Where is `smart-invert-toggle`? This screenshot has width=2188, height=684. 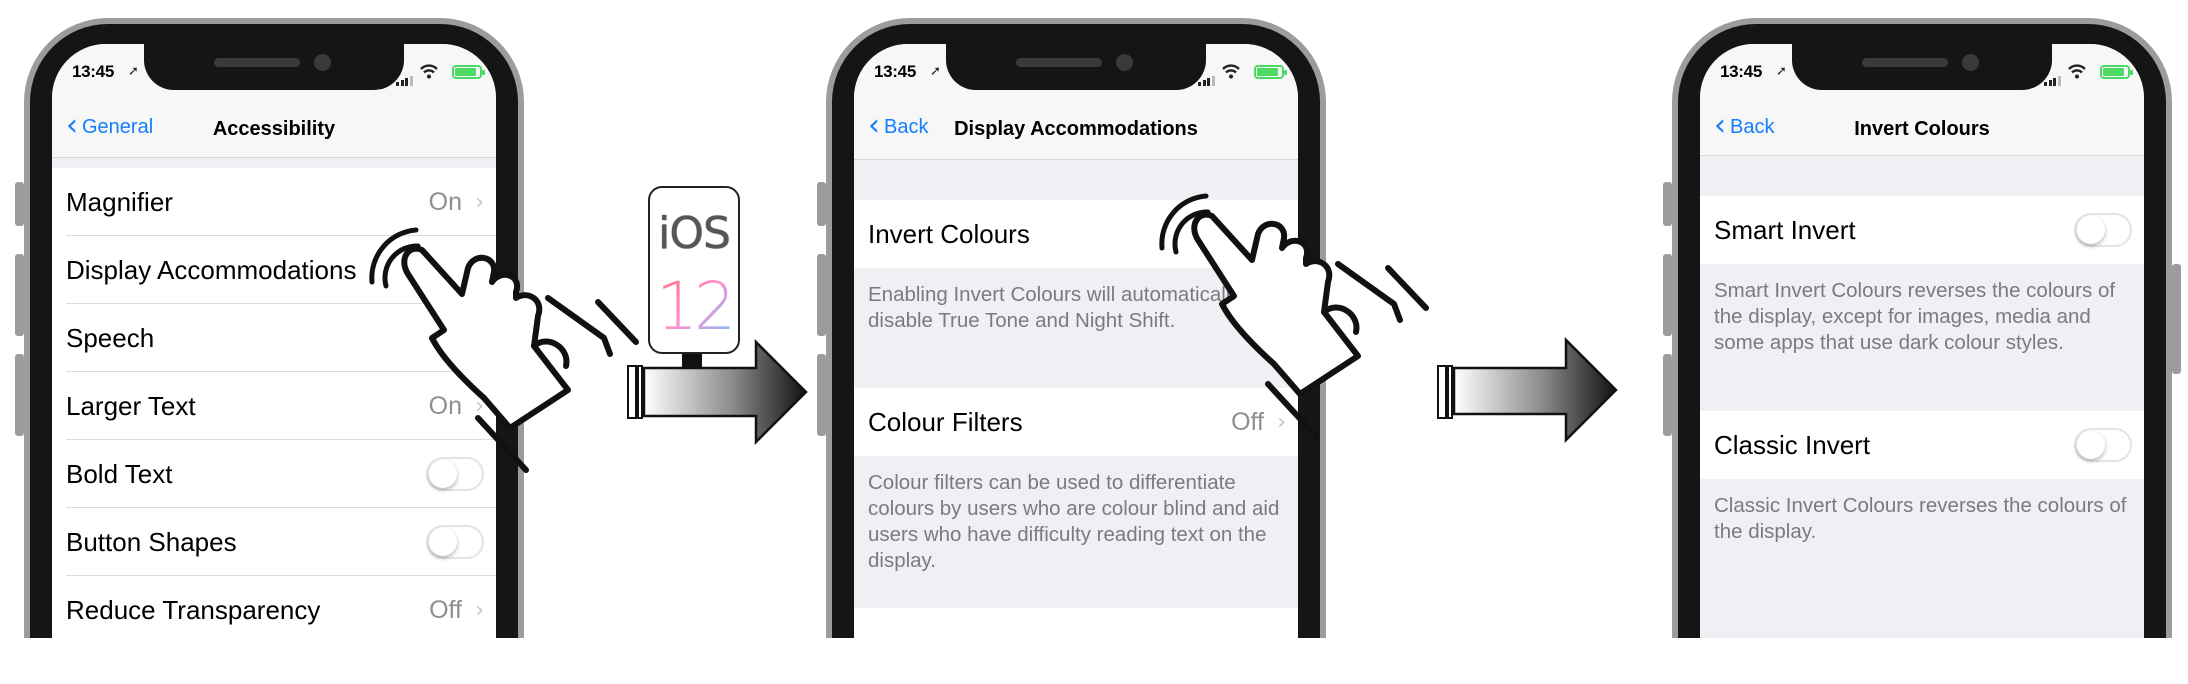 smart-invert-toggle is located at coordinates (2103, 230).